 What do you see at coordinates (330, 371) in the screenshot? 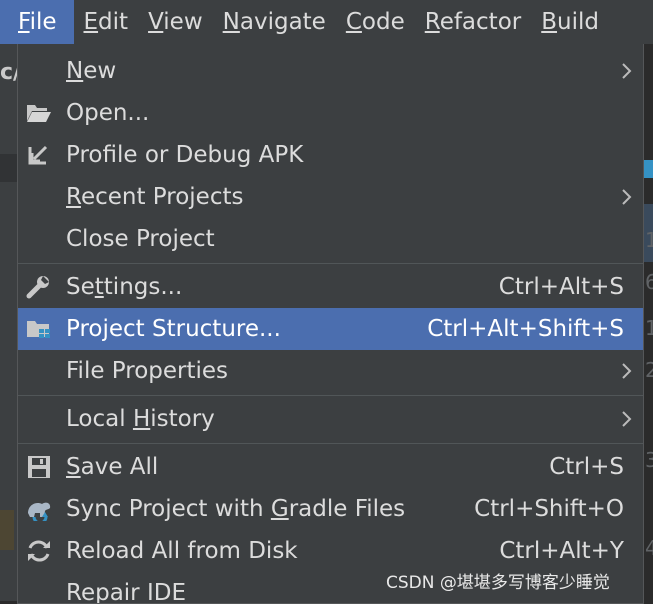
I see `menu-item-file-properties: File Properties` at bounding box center [330, 371].